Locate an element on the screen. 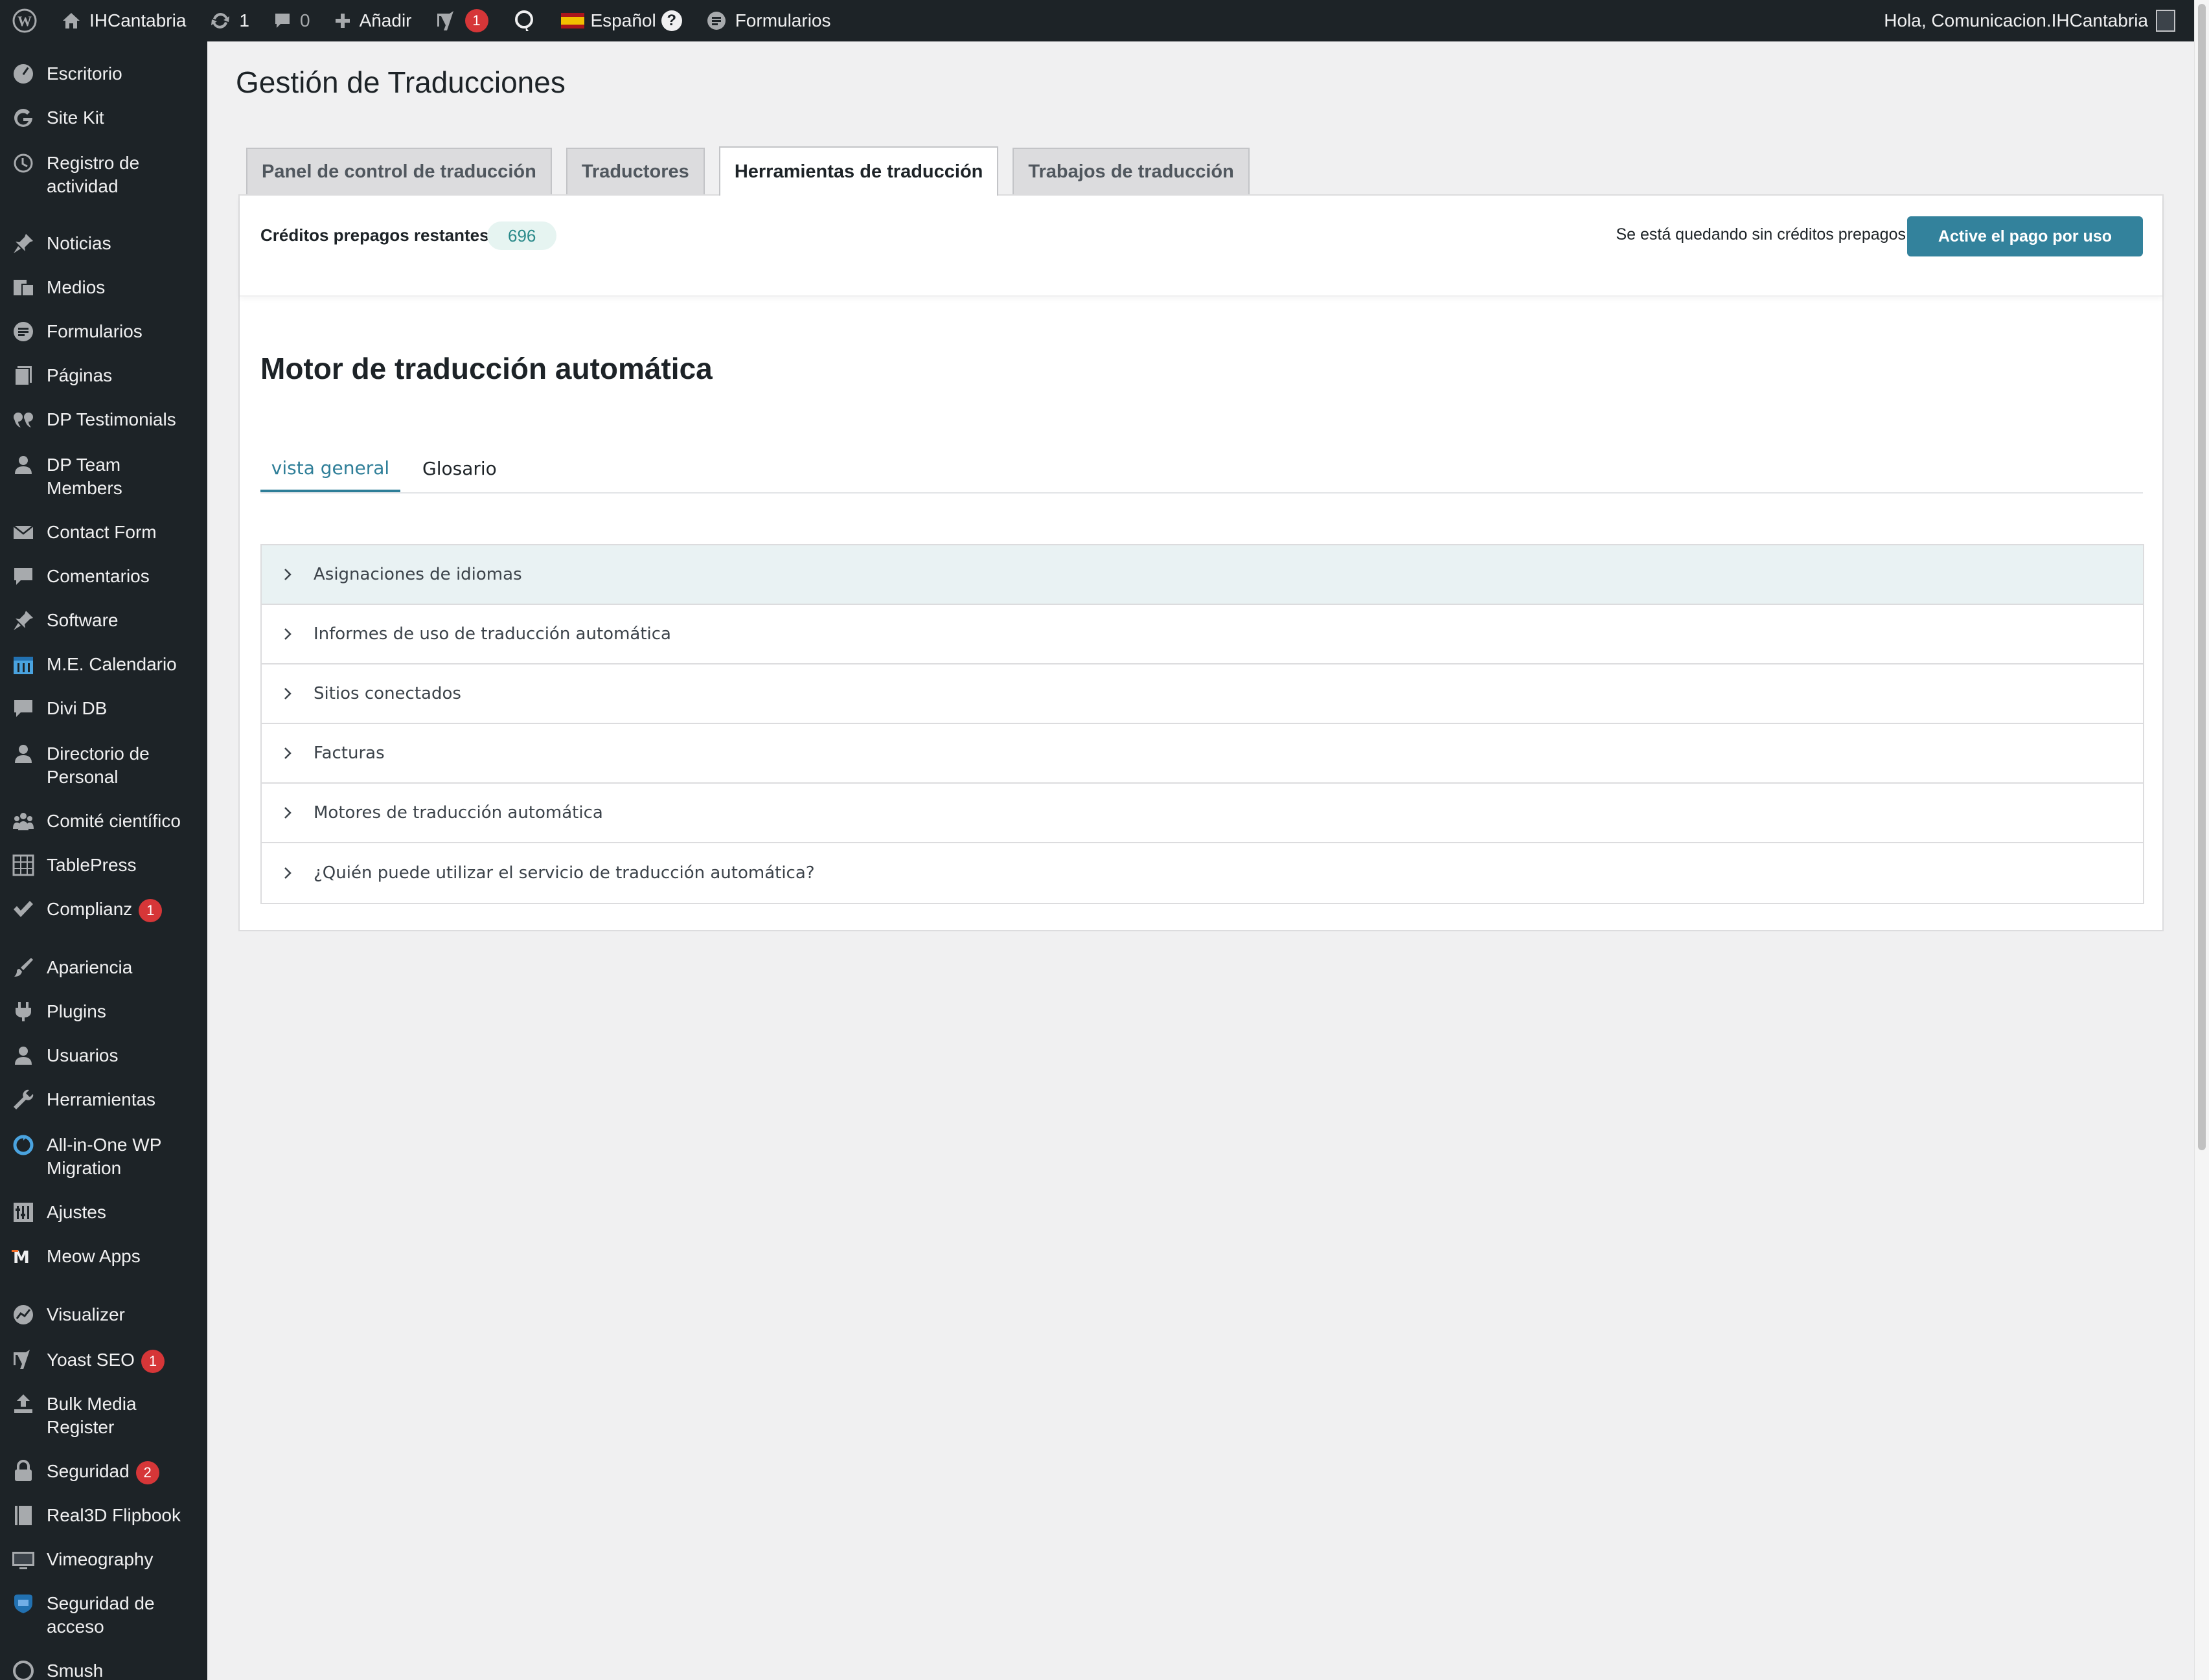  quote-icon is located at coordinates (24, 419).